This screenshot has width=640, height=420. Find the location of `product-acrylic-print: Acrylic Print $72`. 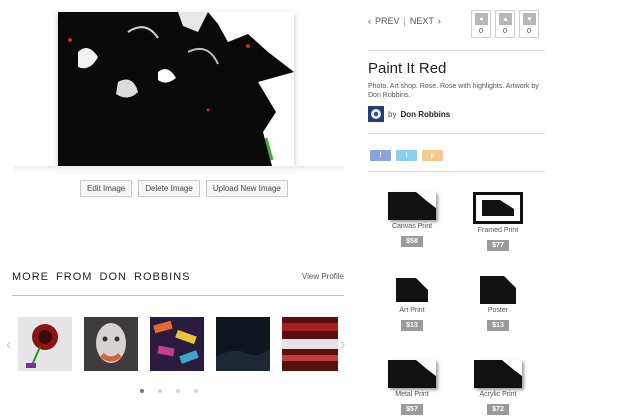

product-acrylic-print: Acrylic Print $72 is located at coordinates (498, 388).